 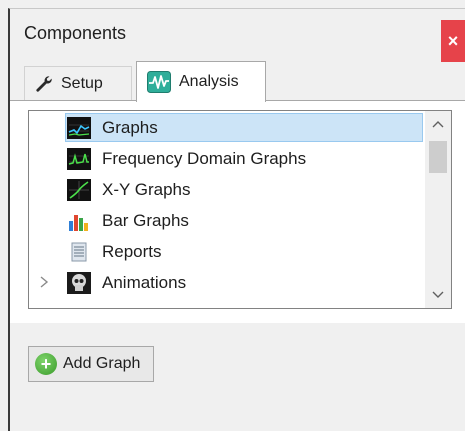 I want to click on bar-graph-icon, so click(x=79, y=221).